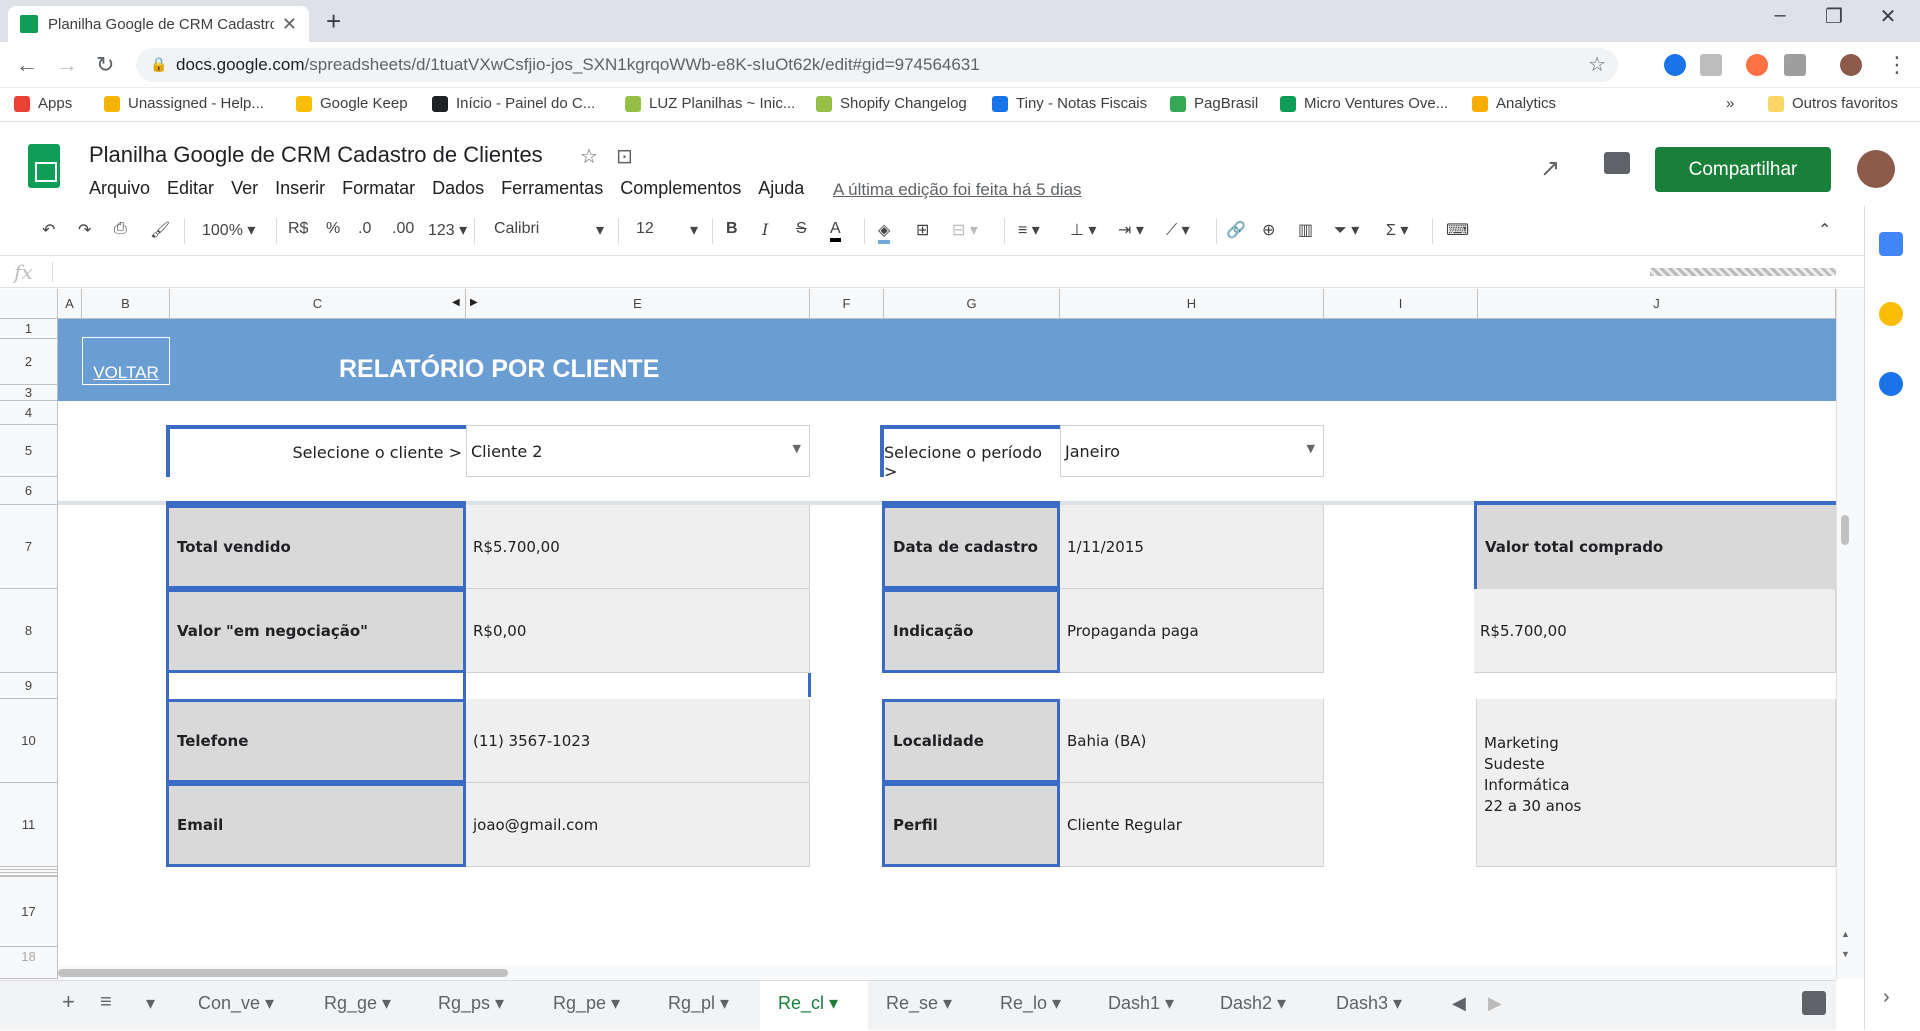  What do you see at coordinates (1369, 1003) in the screenshot?
I see `sheet-tab-dash3: Dash3 ▾` at bounding box center [1369, 1003].